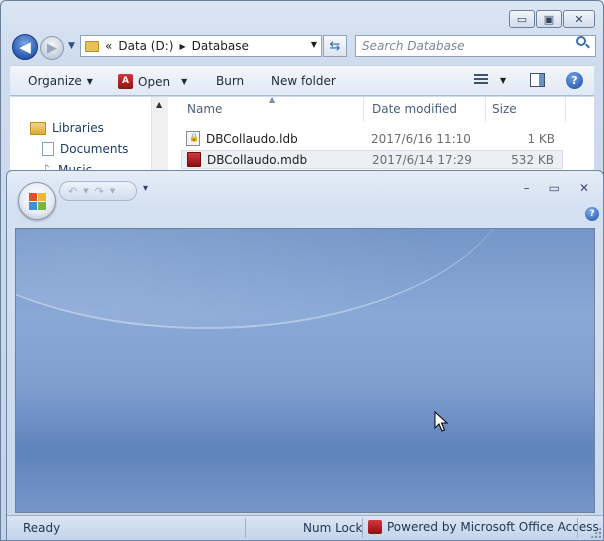 The image size is (604, 541). Describe the element at coordinates (522, 19) in the screenshot. I see `explorer-minimize-button: ▭` at that location.